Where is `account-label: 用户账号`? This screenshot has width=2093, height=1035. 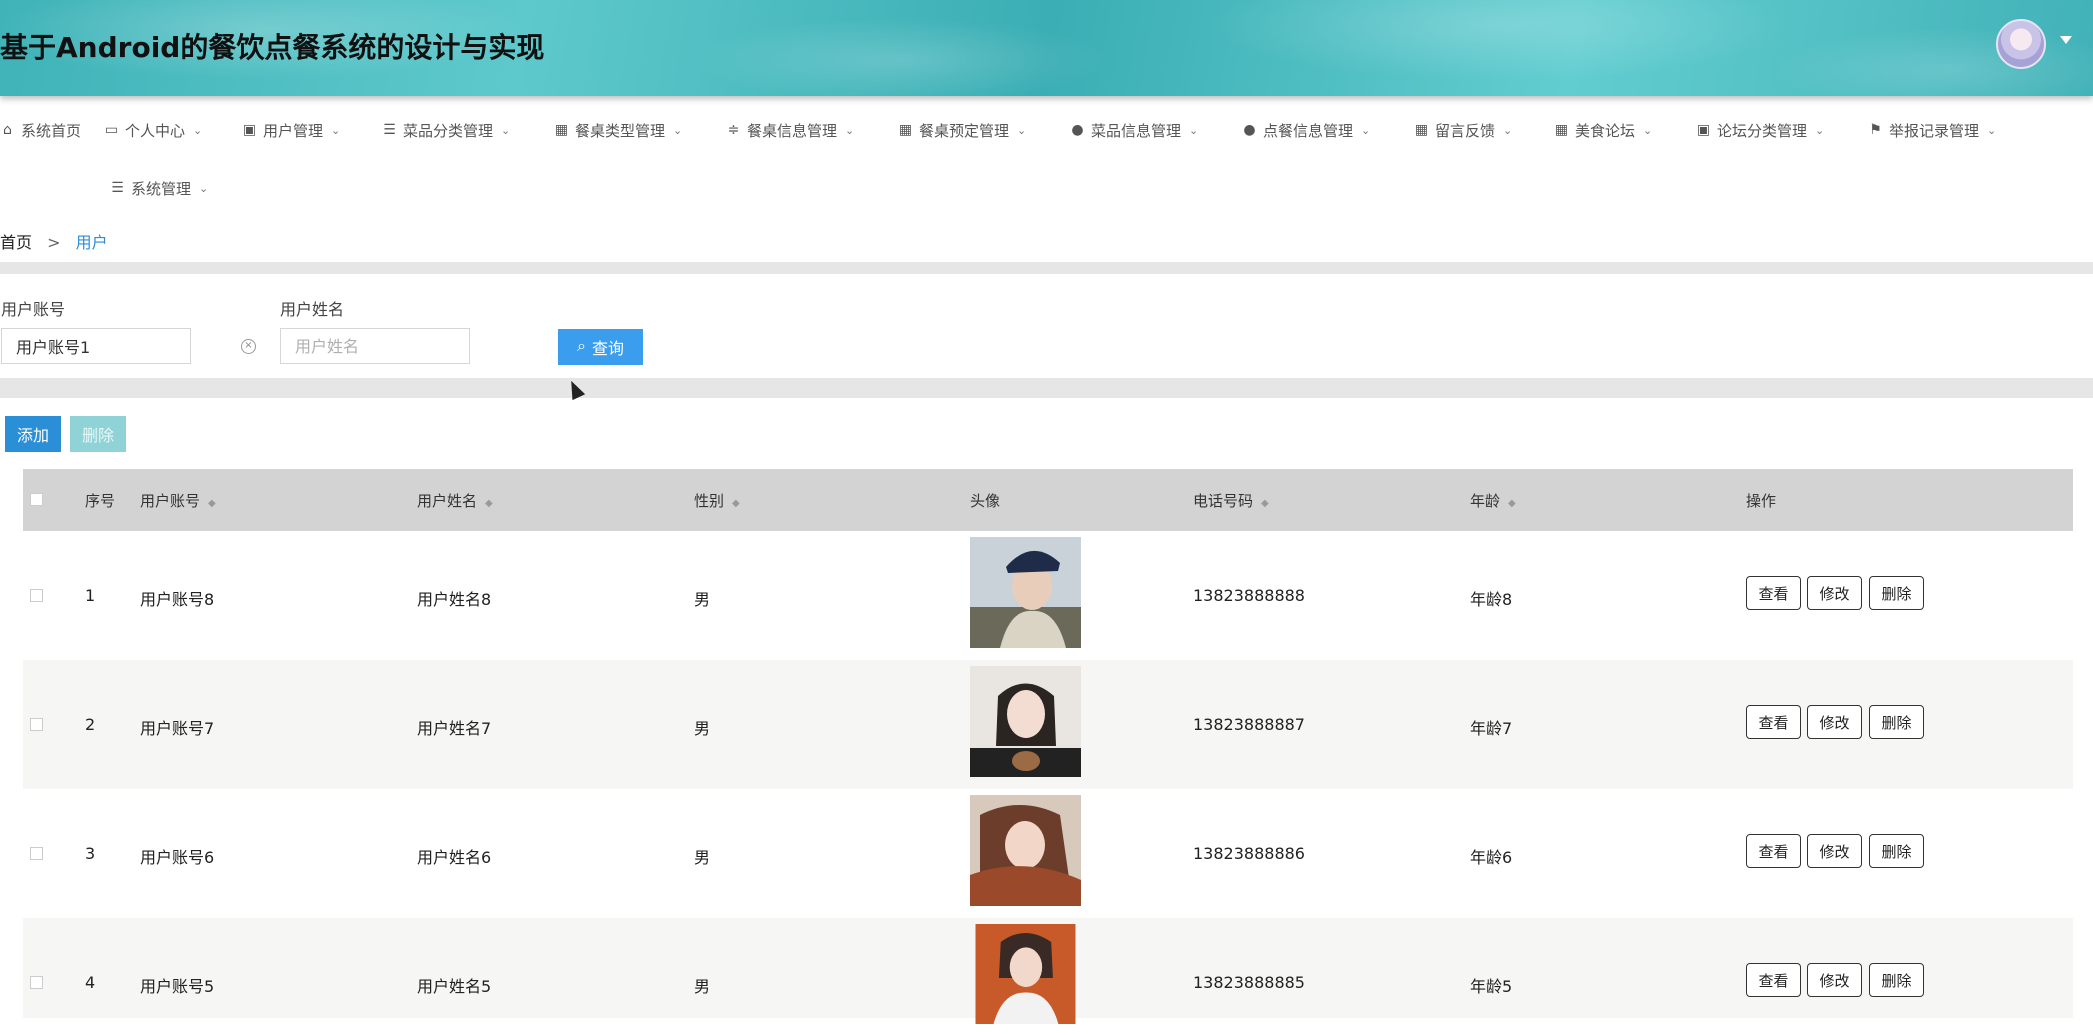 account-label: 用户账号 is located at coordinates (33, 309).